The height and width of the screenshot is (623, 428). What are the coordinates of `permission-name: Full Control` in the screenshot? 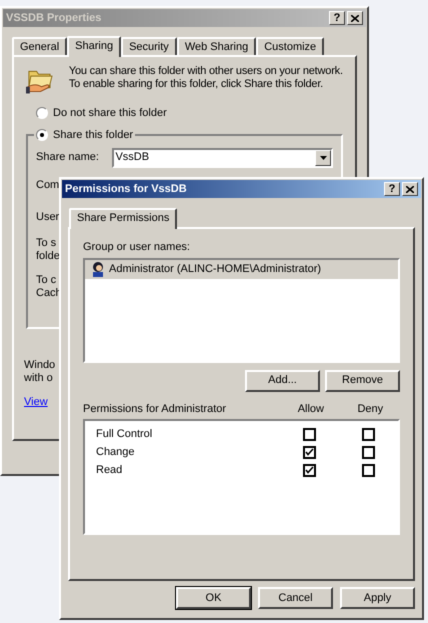 It's located at (124, 434).